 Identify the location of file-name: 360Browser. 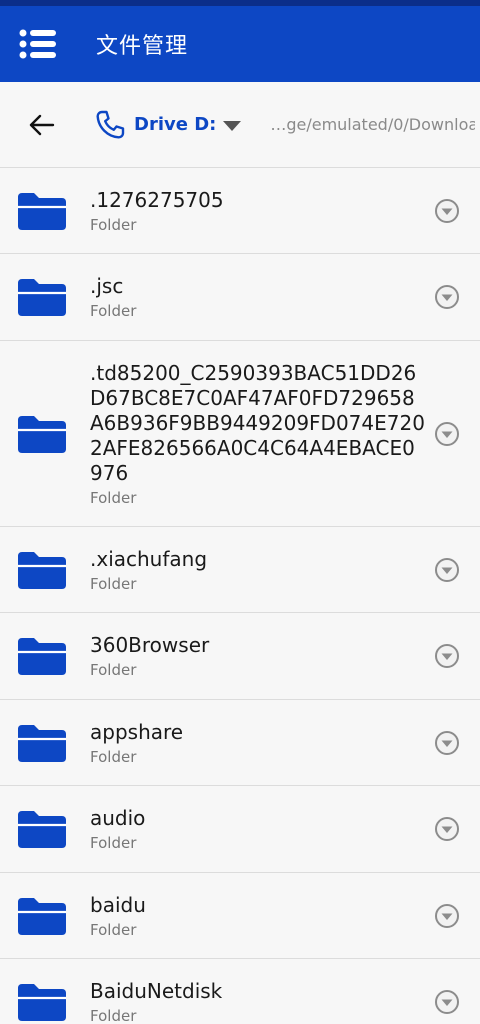
(150, 645).